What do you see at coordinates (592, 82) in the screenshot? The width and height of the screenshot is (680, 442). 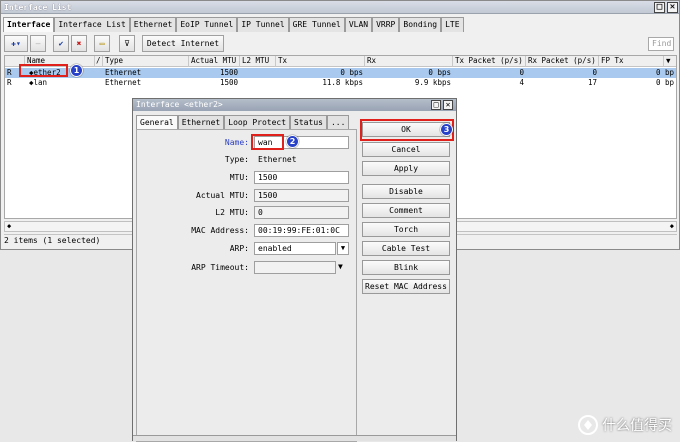 I see `row-rx-pps: 17` at bounding box center [592, 82].